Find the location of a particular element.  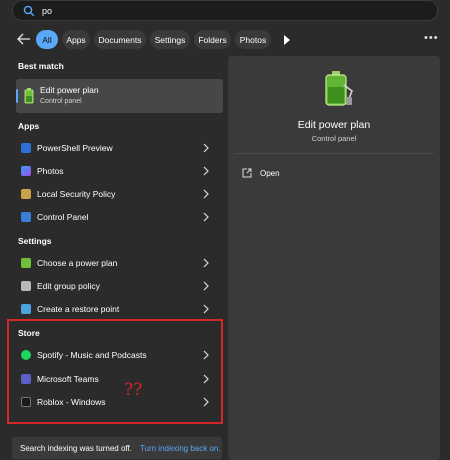

play-more-filters-icon is located at coordinates (287, 40).